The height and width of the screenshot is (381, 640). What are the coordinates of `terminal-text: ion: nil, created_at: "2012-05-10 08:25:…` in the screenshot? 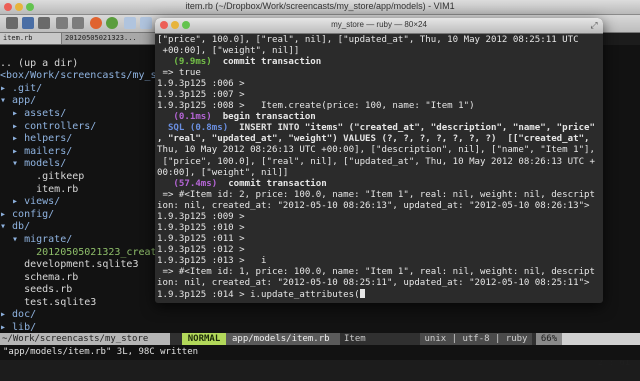 It's located at (373, 283).